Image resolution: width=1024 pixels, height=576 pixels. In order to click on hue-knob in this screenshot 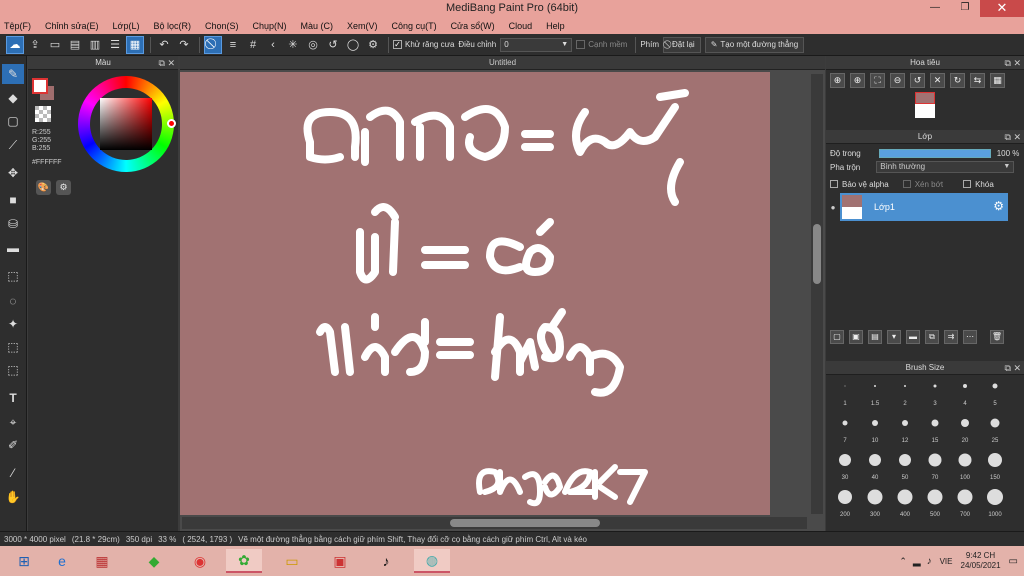, I will do `click(171, 123)`.